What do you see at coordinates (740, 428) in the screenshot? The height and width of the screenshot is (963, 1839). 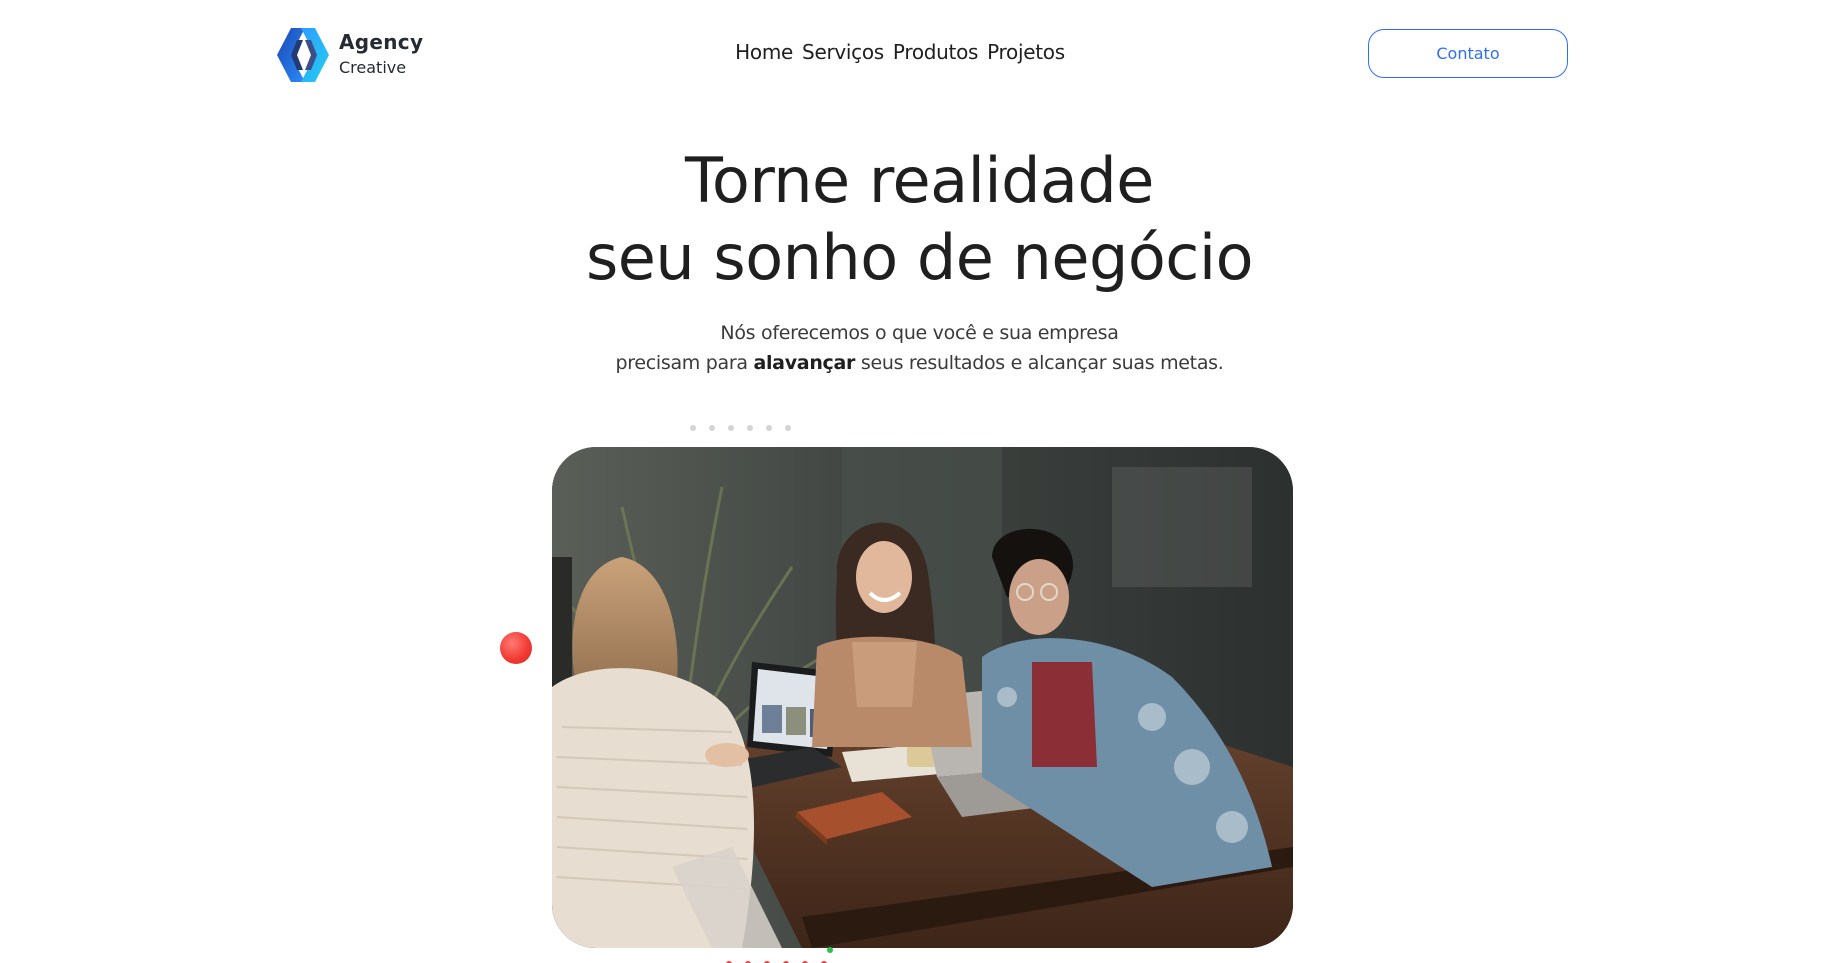 I see `decorative-dots-top` at bounding box center [740, 428].